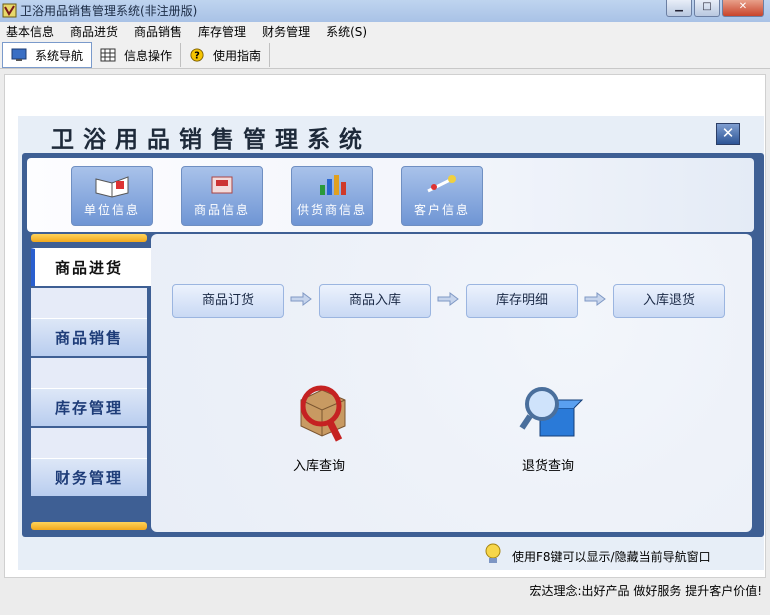 The width and height of the screenshot is (770, 615). What do you see at coordinates (391, 554) in the screenshot?
I see `status-bar: 使用F8键可以显示/隐藏当前导航窗口` at bounding box center [391, 554].